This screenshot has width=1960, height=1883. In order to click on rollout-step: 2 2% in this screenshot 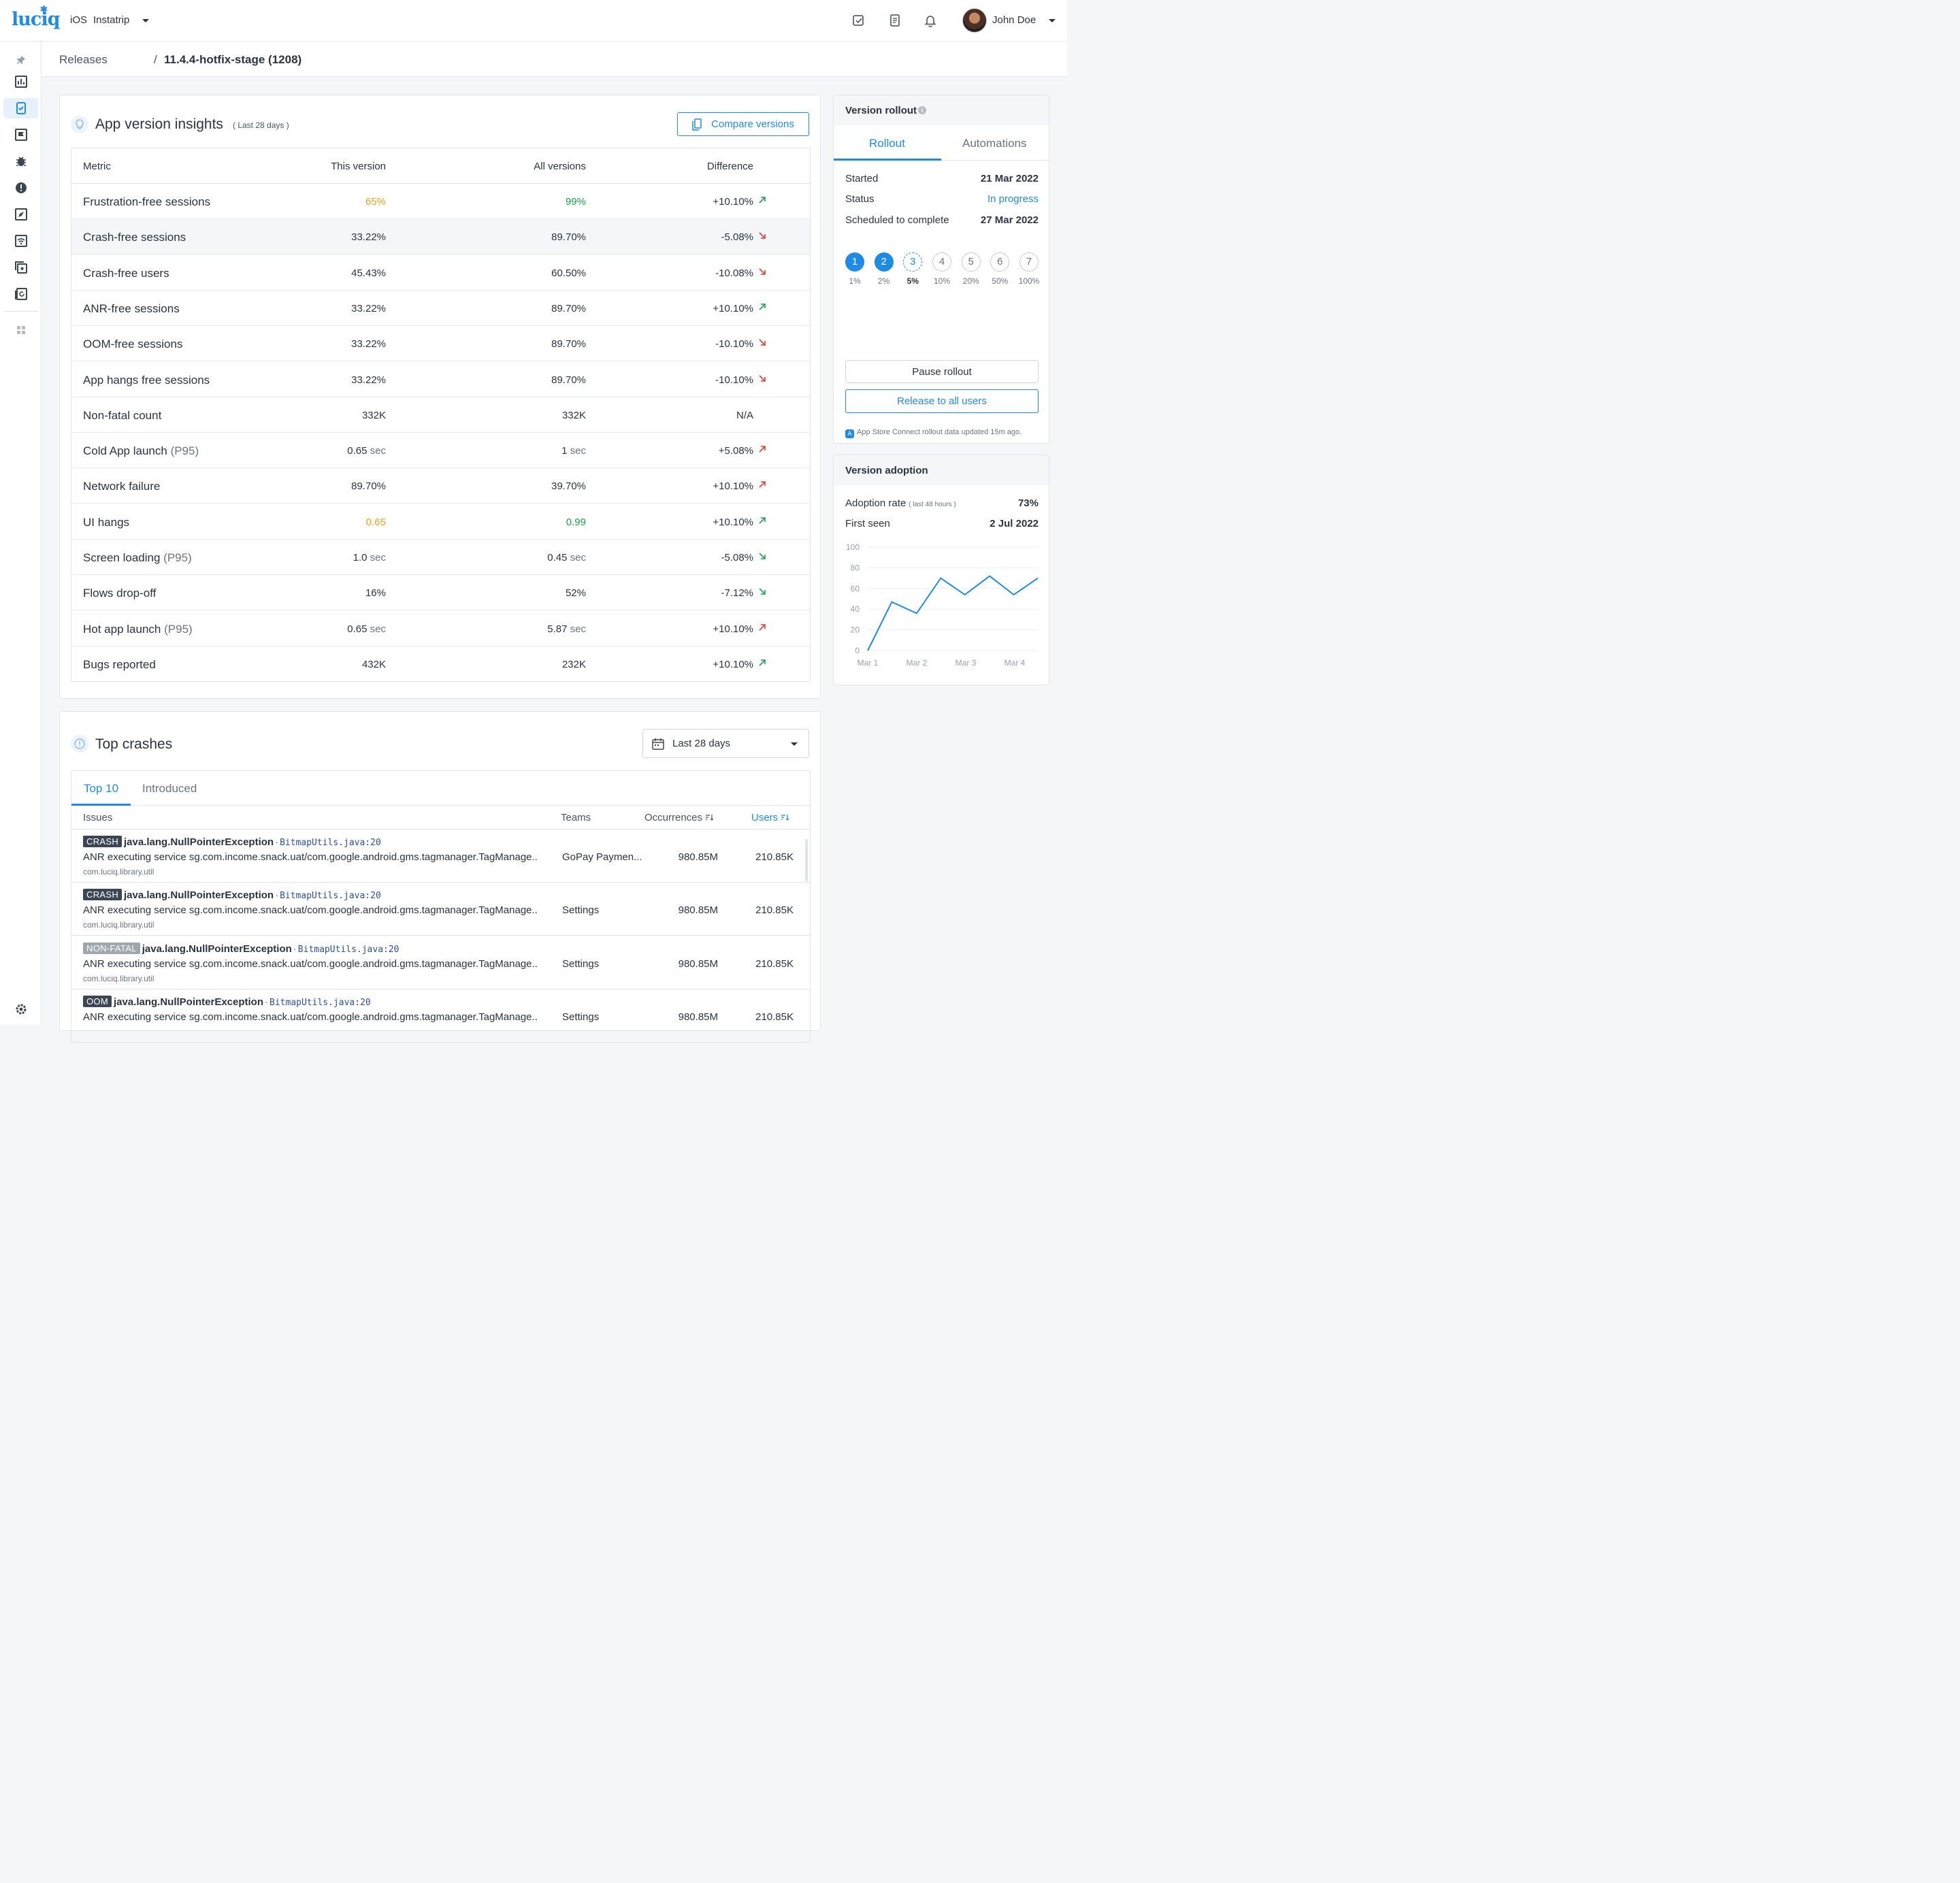, I will do `click(884, 269)`.